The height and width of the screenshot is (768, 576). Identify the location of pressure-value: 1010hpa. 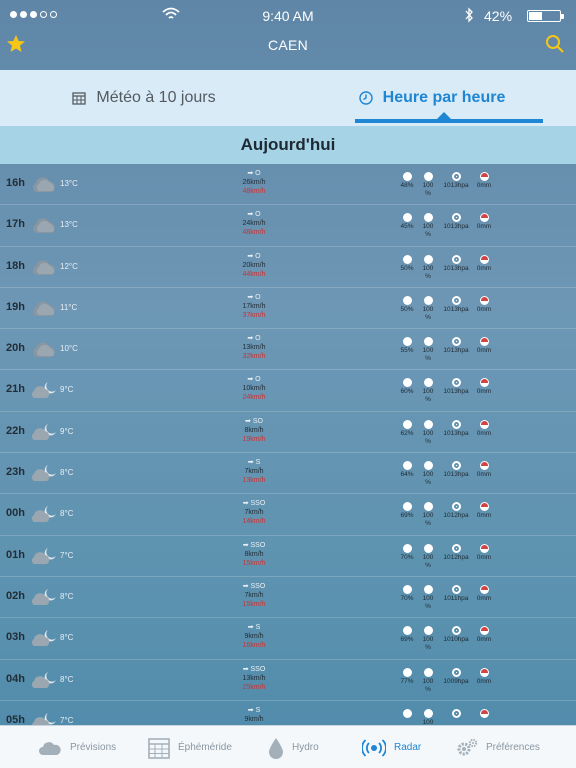
(456, 640).